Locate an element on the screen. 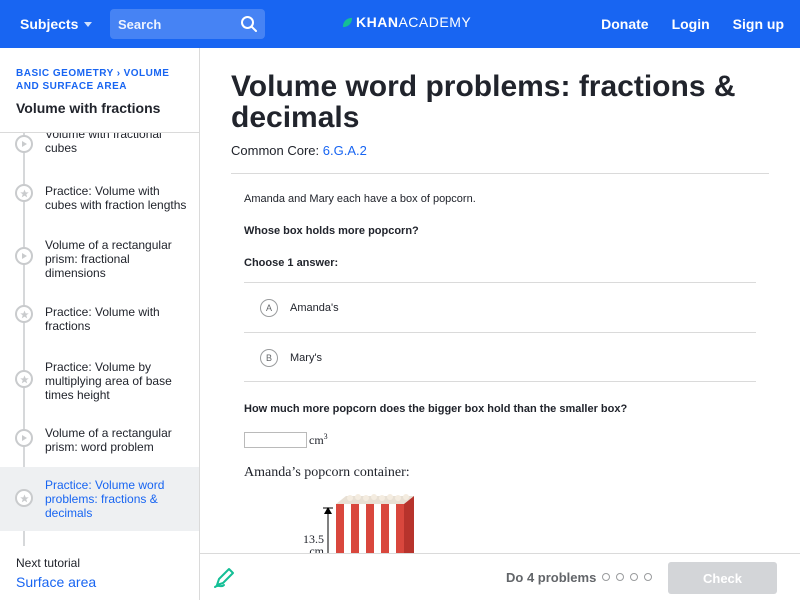  next-tutorial: Next tutorial Surface area is located at coordinates (56, 573).